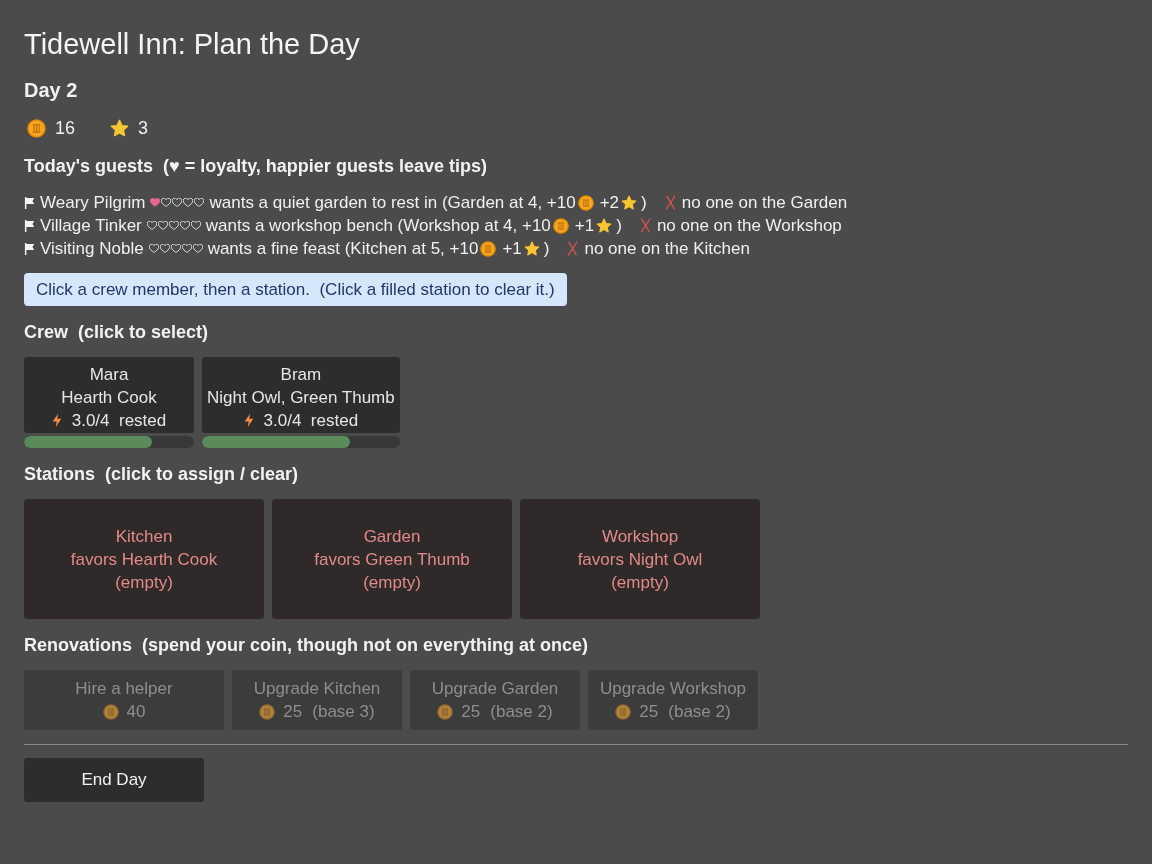  I want to click on crew-card: Bram Night Owl, Green Thumb 3.0/4 rested, so click(301, 395).